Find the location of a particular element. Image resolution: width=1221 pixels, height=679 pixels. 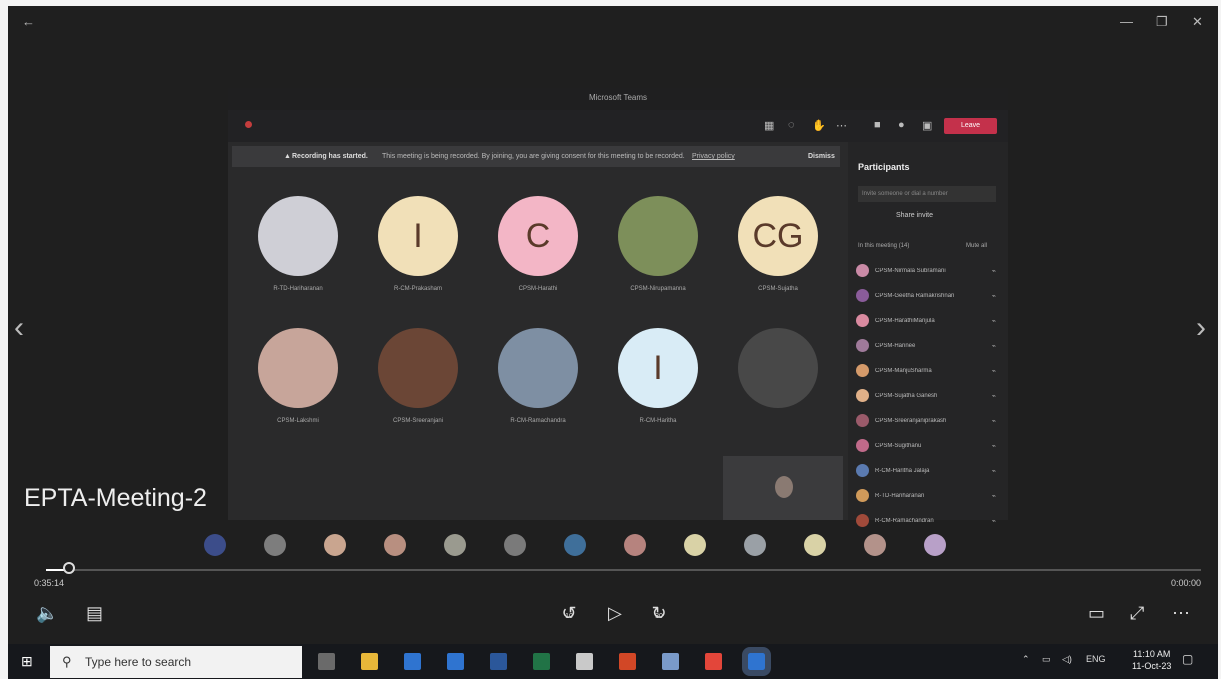

grid-icon: ▦ is located at coordinates (769, 125).